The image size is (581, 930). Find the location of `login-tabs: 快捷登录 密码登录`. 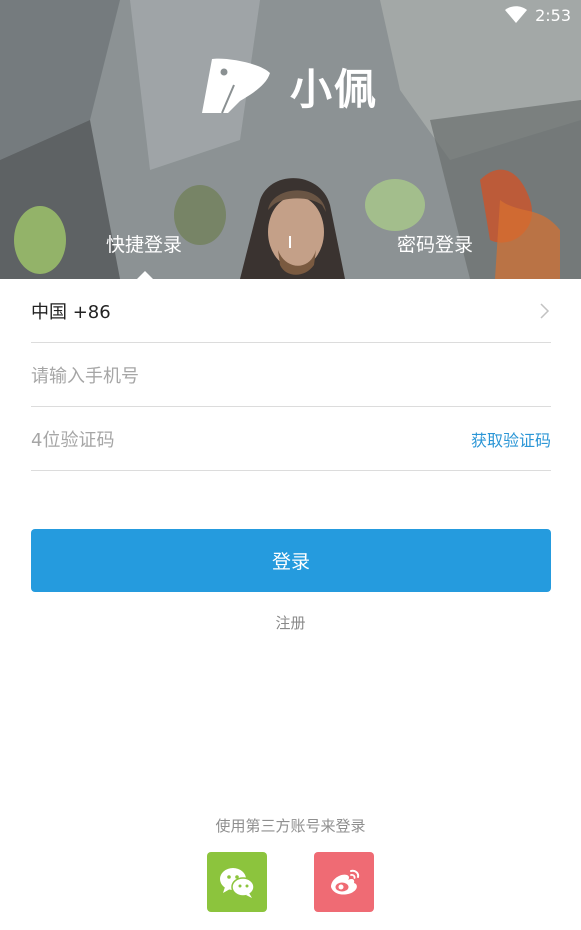

login-tabs: 快捷登录 密码登录 is located at coordinates (290, 250).